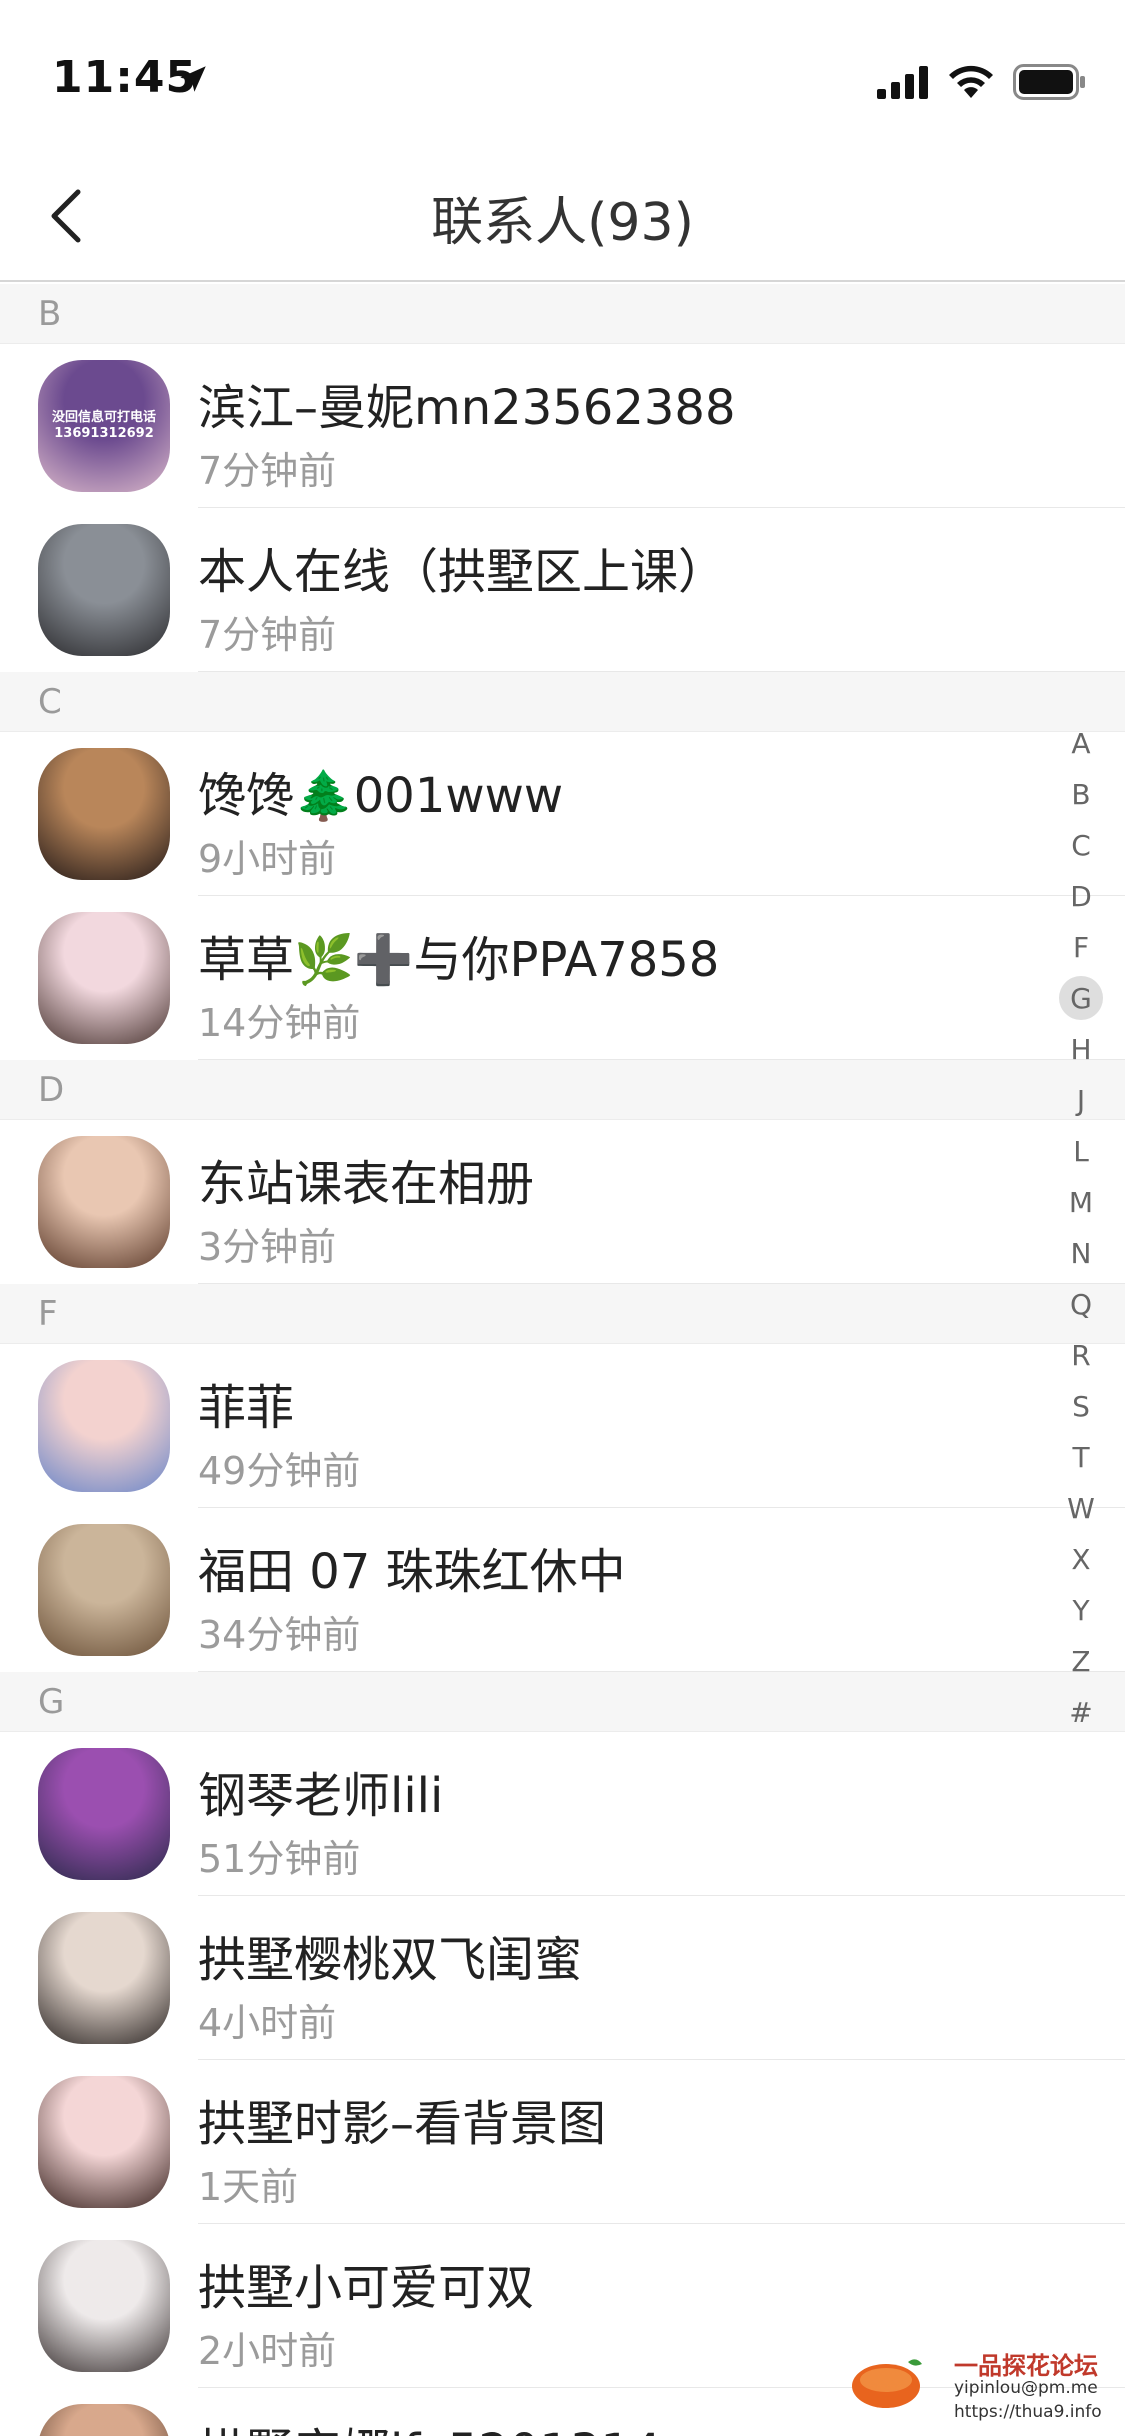  I want to click on alphabet-index-letter: #, so click(1081, 1712).